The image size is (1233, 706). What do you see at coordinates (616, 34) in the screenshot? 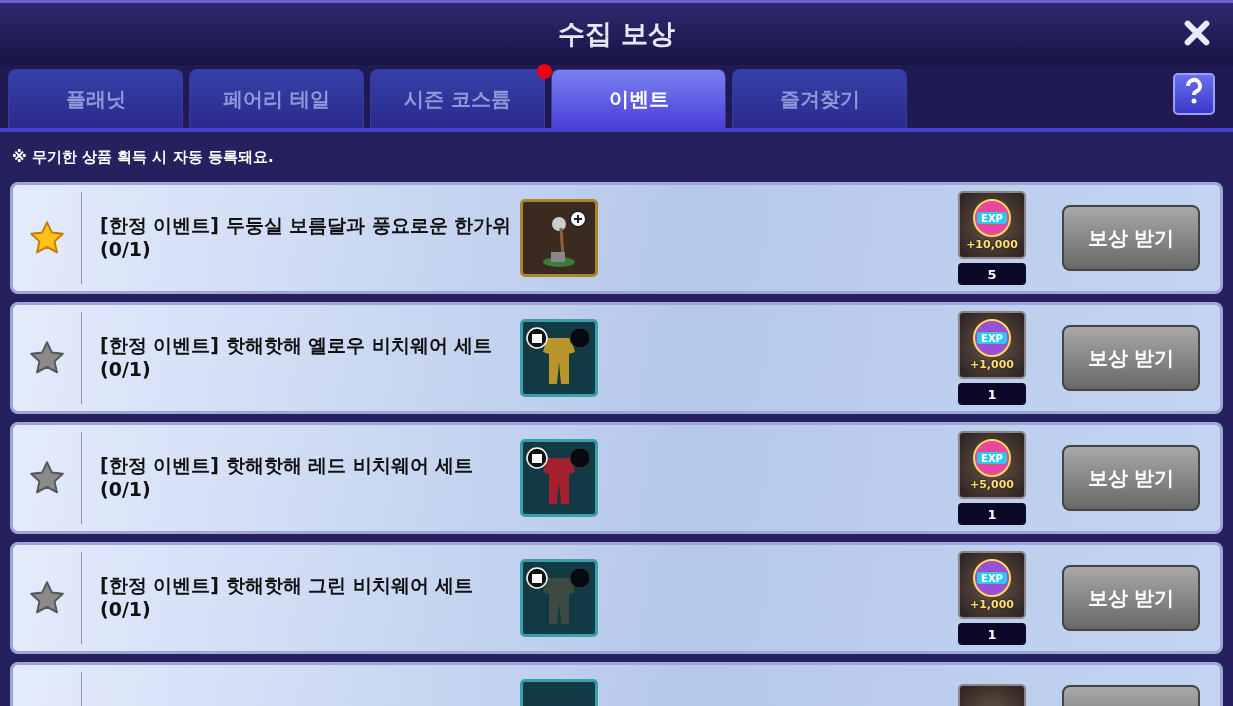
I see `window-title: 수집 보상` at bounding box center [616, 34].